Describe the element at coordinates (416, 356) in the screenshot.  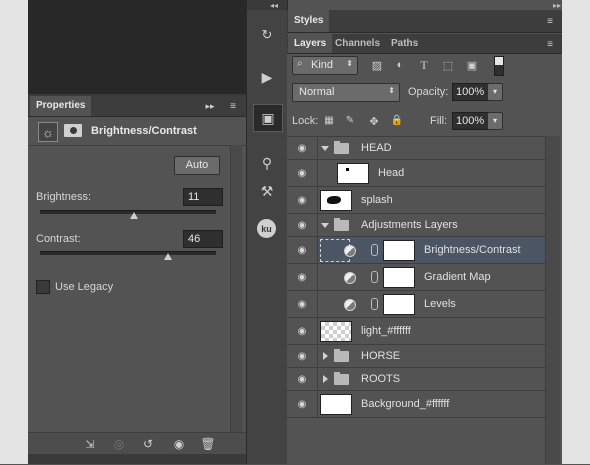
I see `layer-row-horse-group: ◉ HORSE` at that location.